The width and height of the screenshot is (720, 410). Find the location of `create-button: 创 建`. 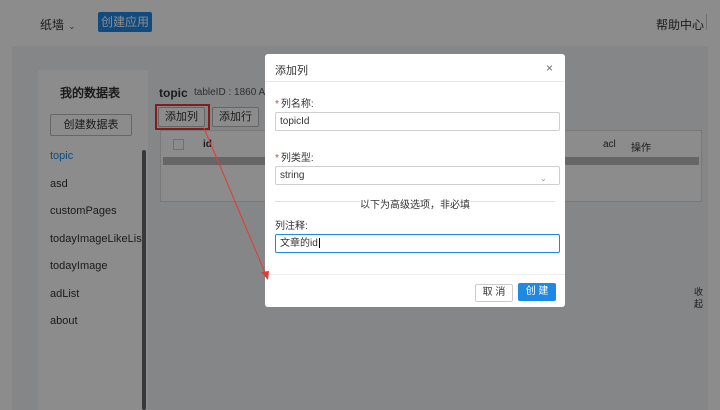

create-button: 创 建 is located at coordinates (537, 292).